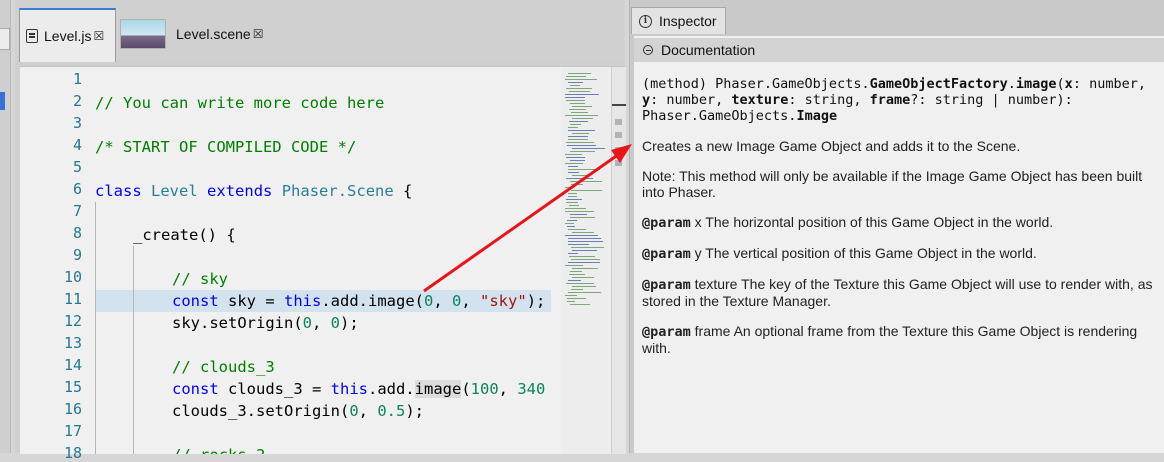  Describe the element at coordinates (1068, 84) in the screenshot. I see `sig-token: x` at that location.